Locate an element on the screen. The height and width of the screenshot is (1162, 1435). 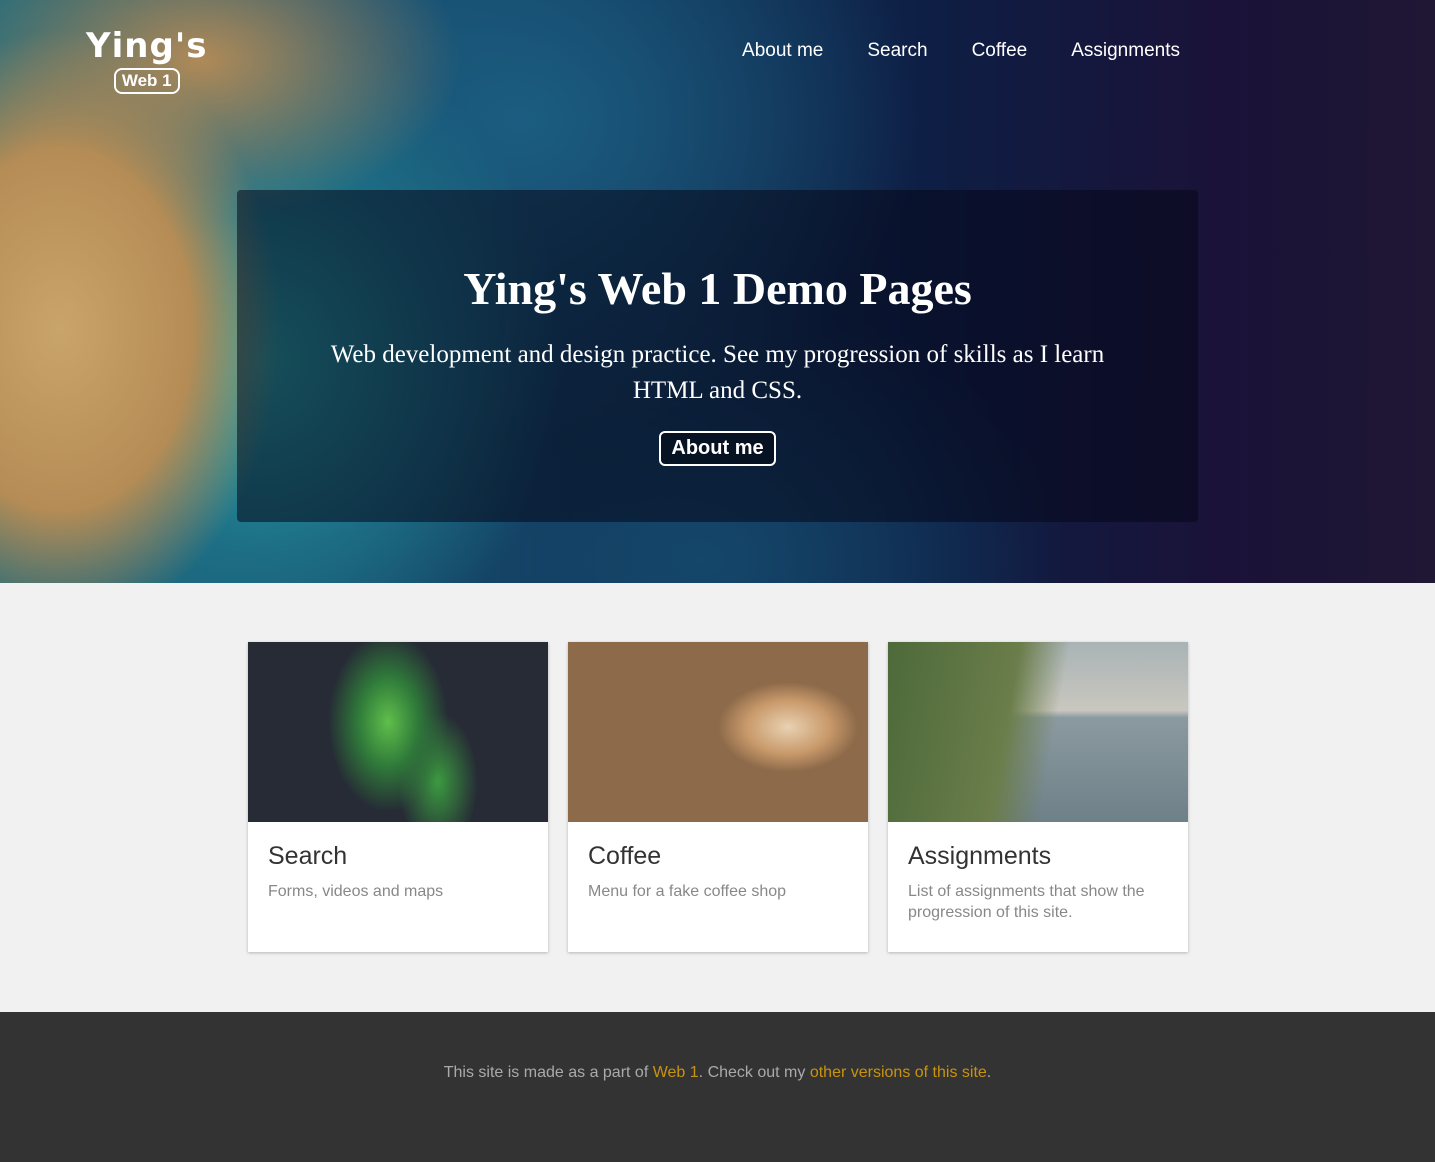
card-description: Menu for a fake coffee shop is located at coordinates (687, 891).